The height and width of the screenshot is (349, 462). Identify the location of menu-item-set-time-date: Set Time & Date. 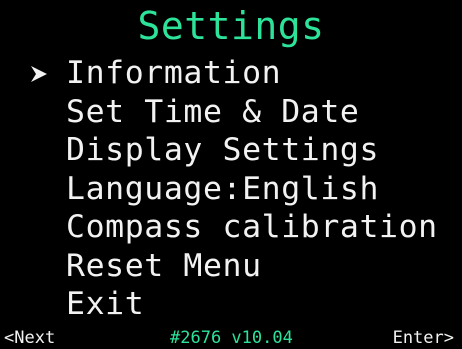
(245, 112).